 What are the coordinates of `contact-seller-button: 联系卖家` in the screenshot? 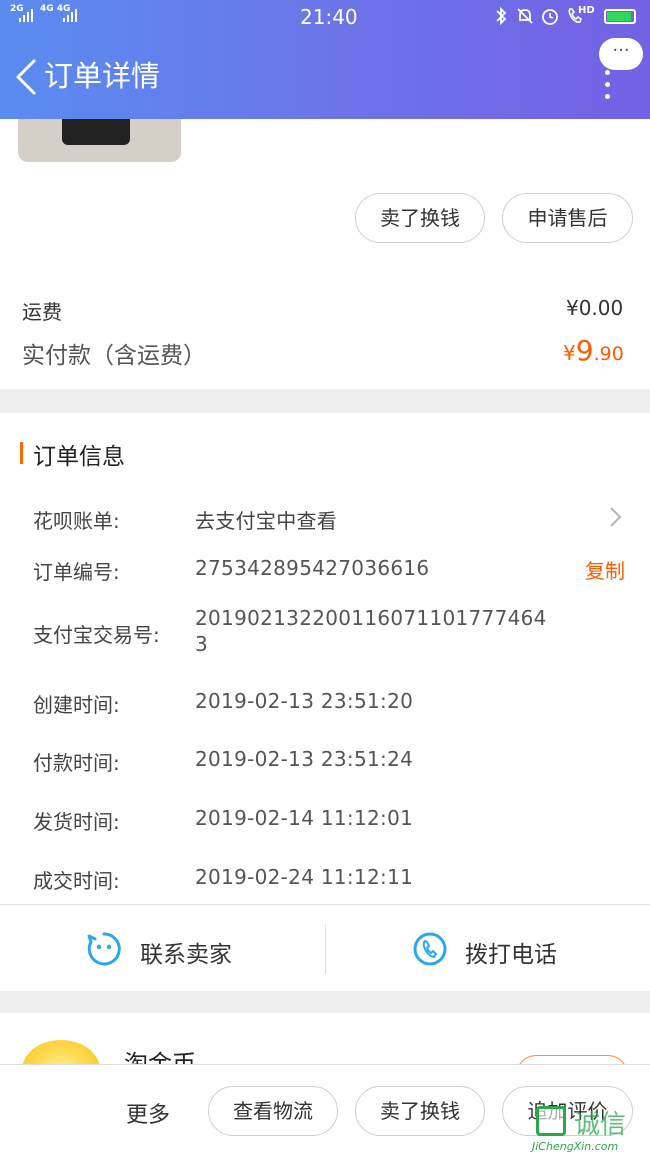 It's located at (162, 948).